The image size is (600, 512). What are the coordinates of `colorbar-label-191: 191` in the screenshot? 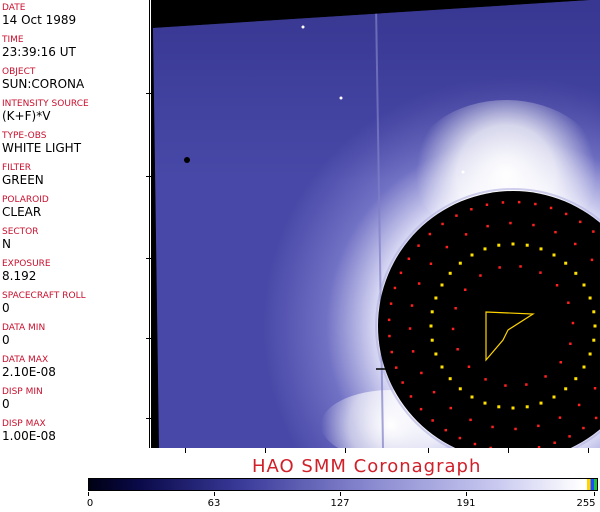 It's located at (466, 503).